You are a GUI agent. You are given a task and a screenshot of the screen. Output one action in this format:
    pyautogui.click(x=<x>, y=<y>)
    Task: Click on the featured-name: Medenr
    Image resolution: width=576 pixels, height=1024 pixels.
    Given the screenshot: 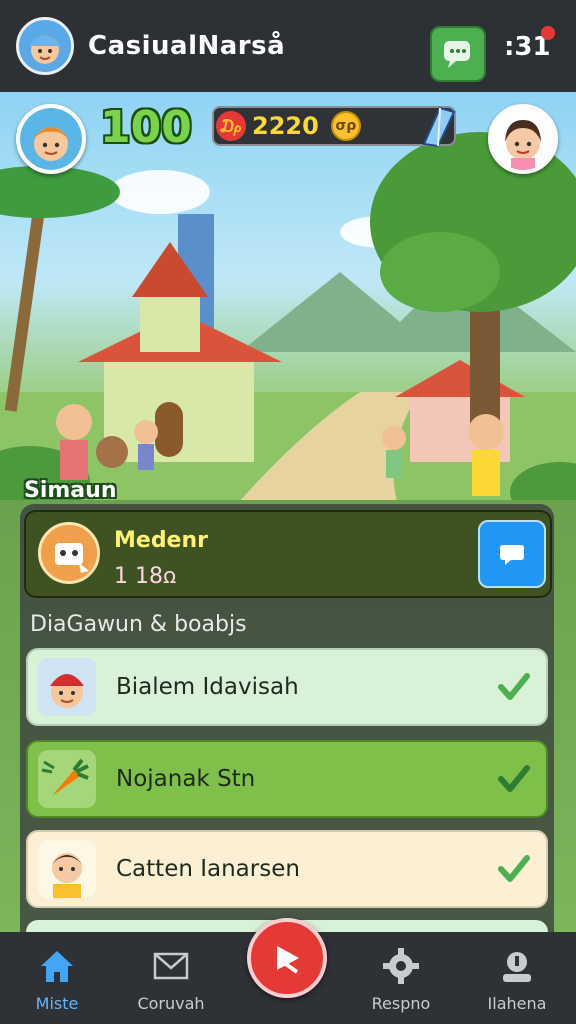 What is the action you would take?
    pyautogui.click(x=161, y=540)
    